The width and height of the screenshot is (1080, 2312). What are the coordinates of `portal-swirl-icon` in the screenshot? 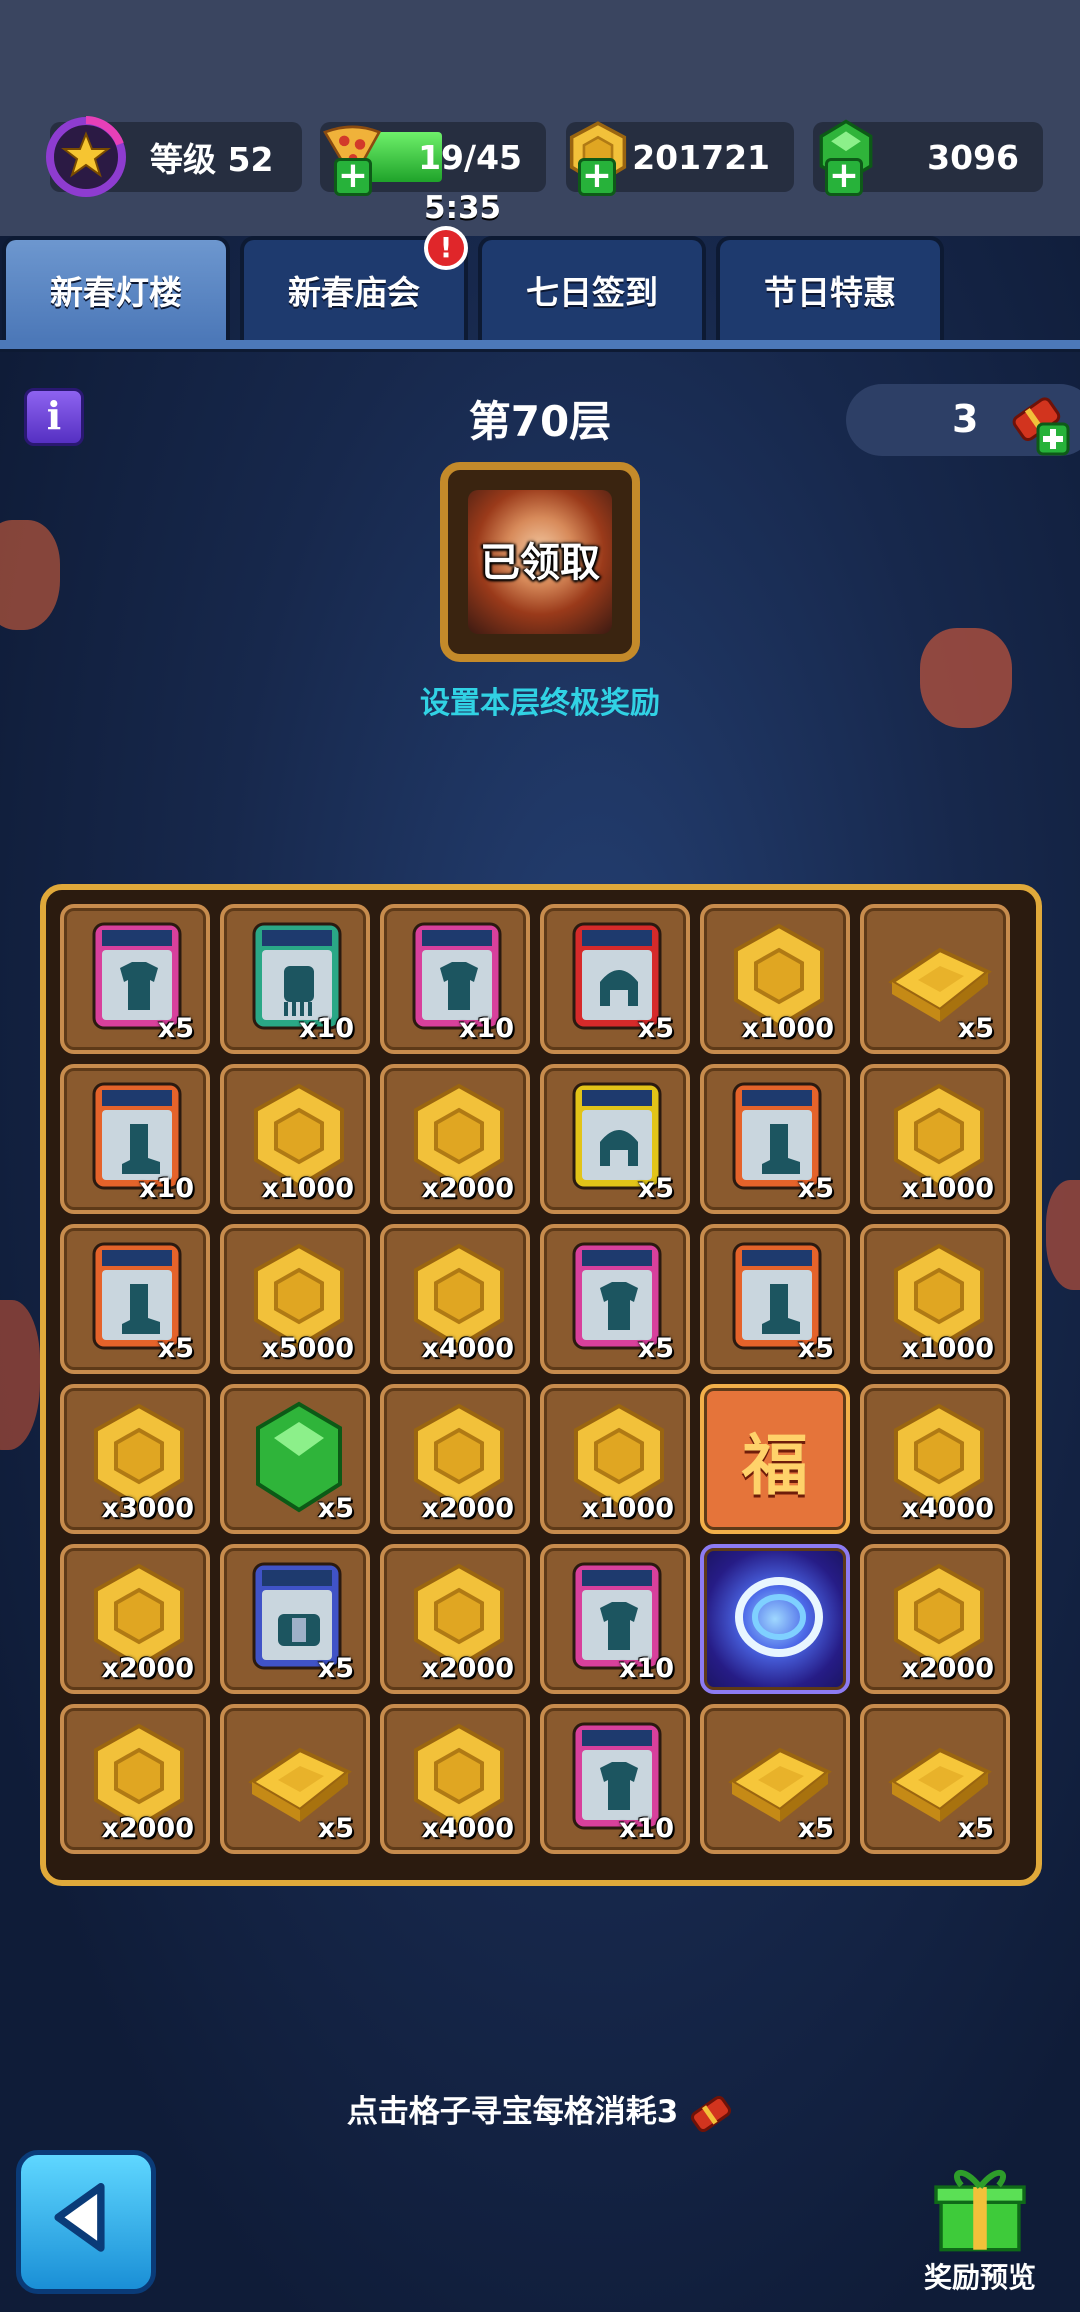 It's located at (779, 1617).